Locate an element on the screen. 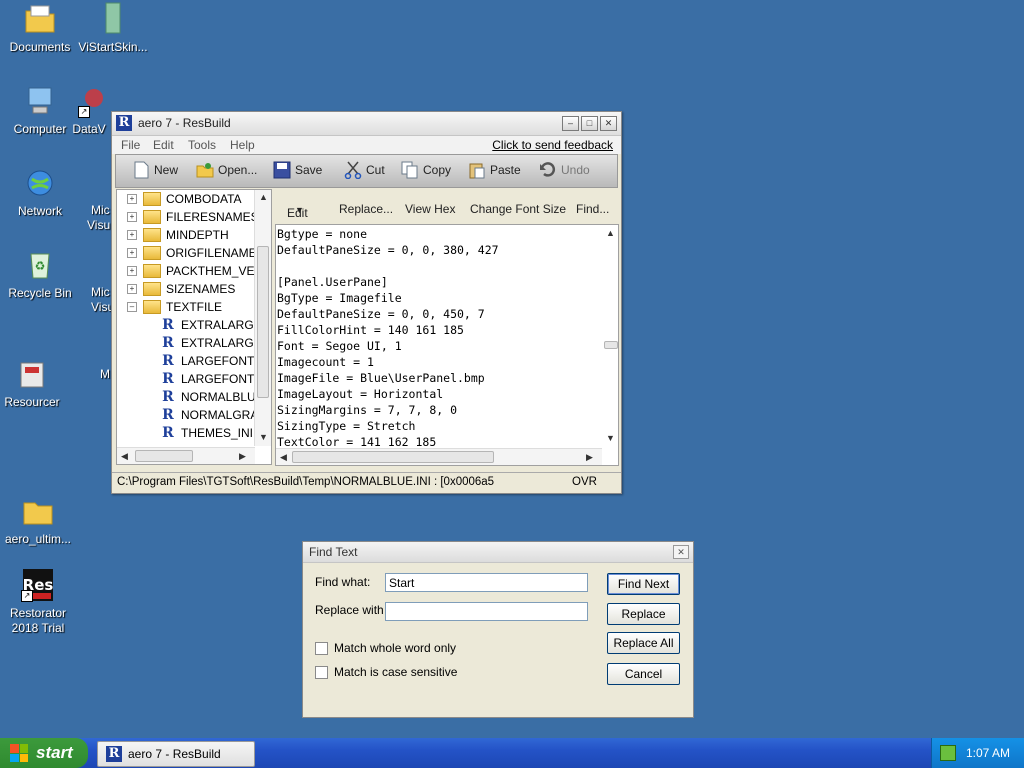  tree-folder-textfile: – TEXTFILE is located at coordinates (174, 307).